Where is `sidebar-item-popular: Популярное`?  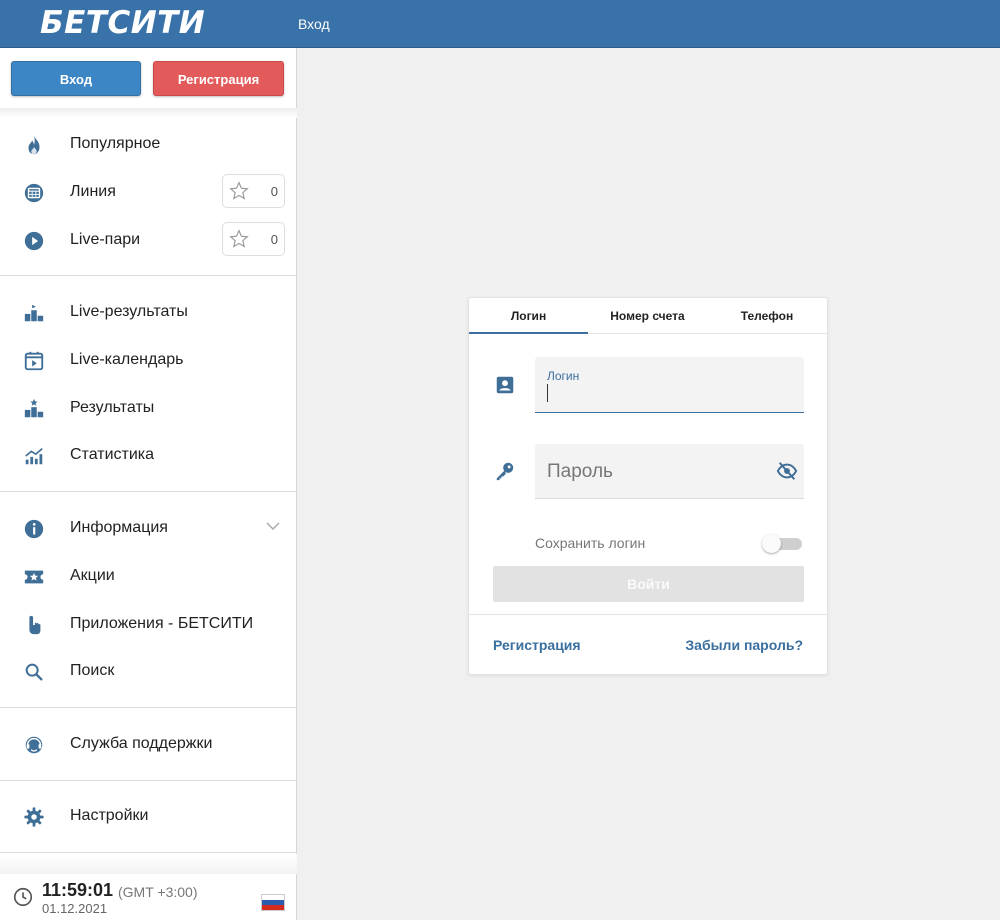 sidebar-item-popular: Популярное is located at coordinates (148, 144).